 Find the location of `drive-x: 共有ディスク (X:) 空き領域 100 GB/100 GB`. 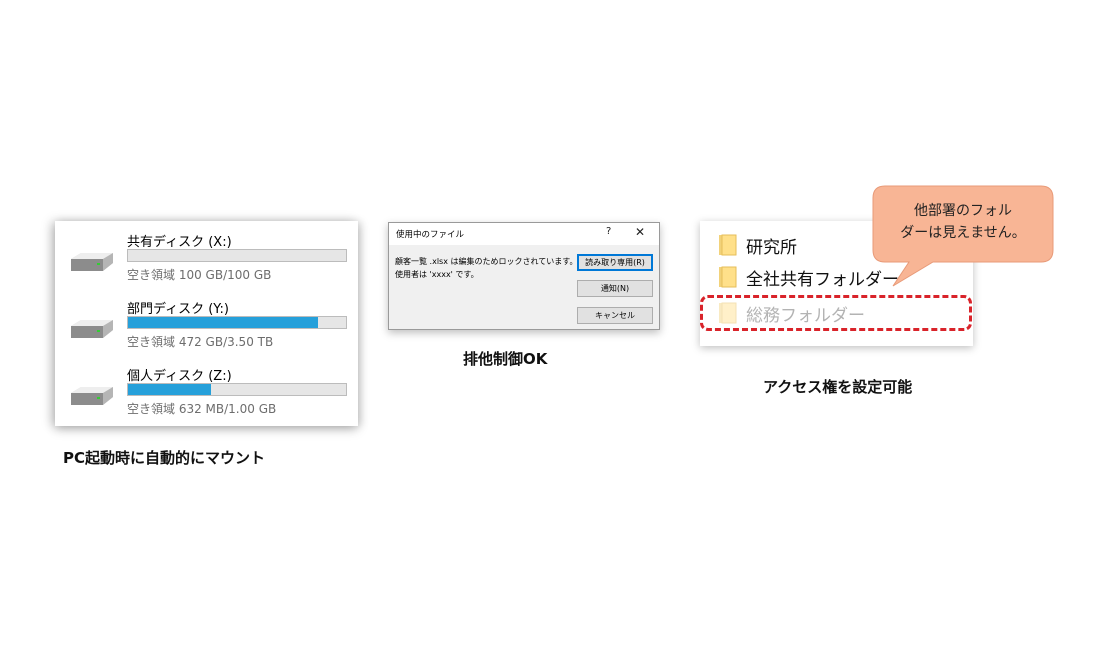

drive-x: 共有ディスク (X:) 空き領域 100 GB/100 GB is located at coordinates (206, 253).